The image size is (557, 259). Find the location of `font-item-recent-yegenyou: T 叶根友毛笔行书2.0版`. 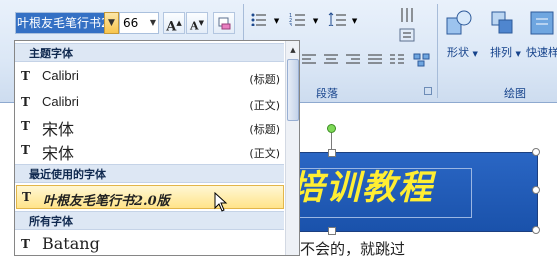

font-item-recent-yegenyou: T 叶根友毛笔行书2.0版 is located at coordinates (150, 197).